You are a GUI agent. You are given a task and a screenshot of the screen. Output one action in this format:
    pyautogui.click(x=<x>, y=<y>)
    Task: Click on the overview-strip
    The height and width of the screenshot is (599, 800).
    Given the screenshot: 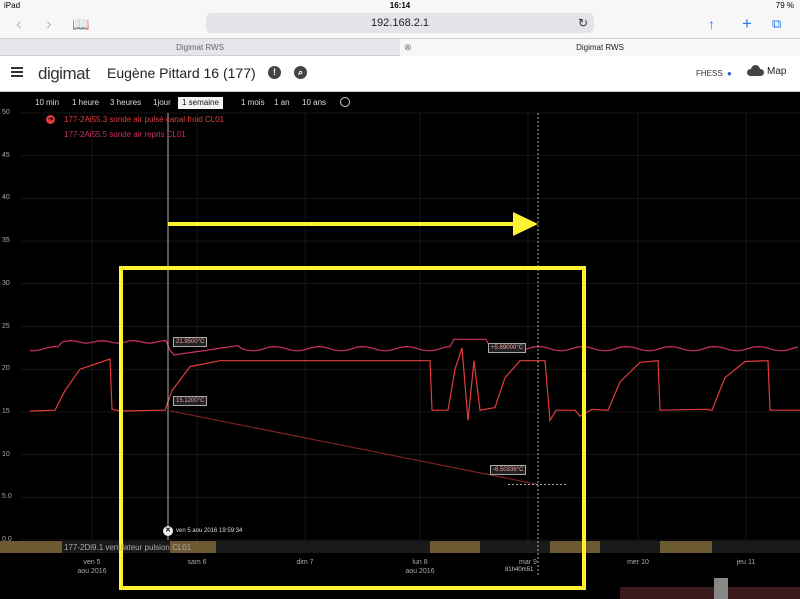 What is the action you would take?
    pyautogui.click(x=710, y=593)
    